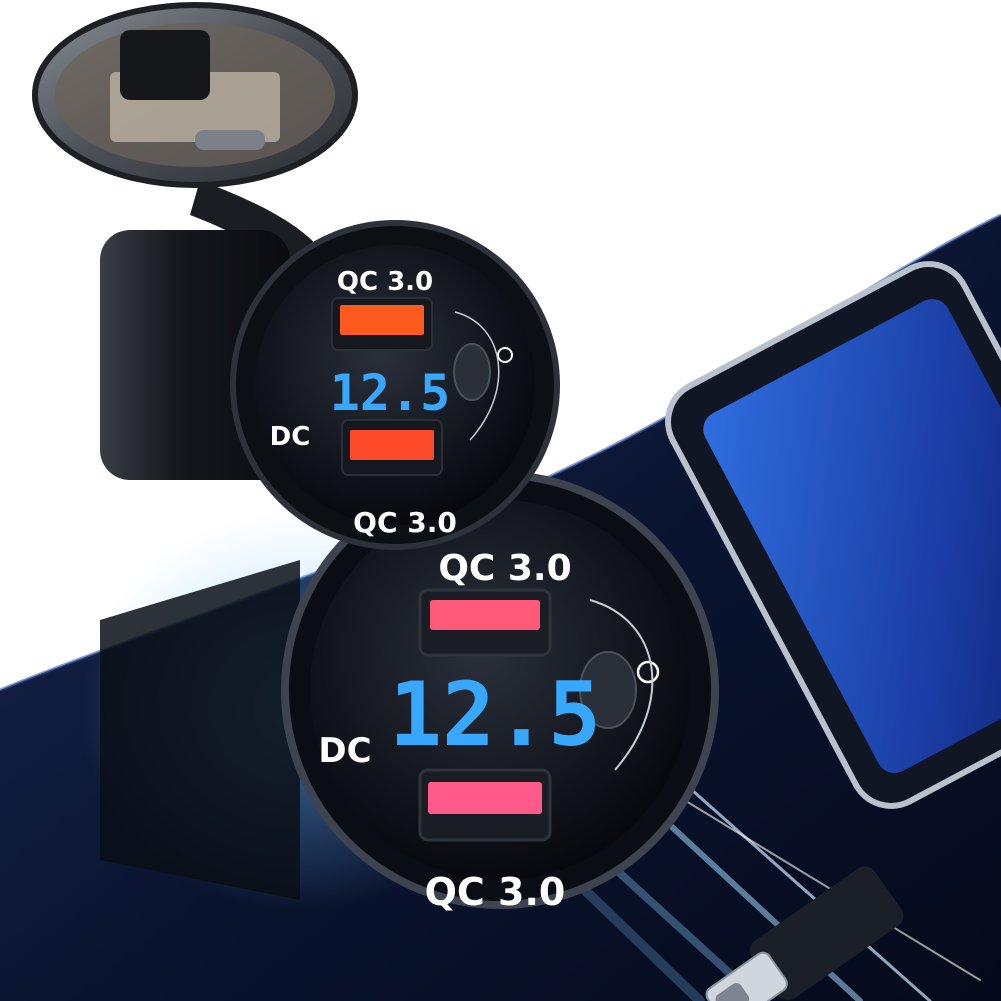 Image resolution: width=1001 pixels, height=1001 pixels. Describe the element at coordinates (290, 437) in the screenshot. I see `product-side-label: DC` at that location.